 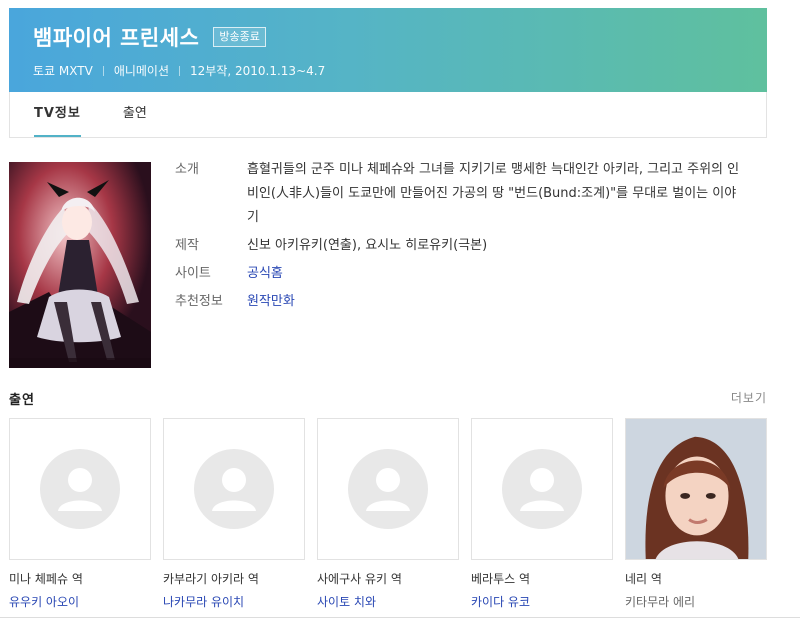 I want to click on cast-title: 출연, so click(x=22, y=400).